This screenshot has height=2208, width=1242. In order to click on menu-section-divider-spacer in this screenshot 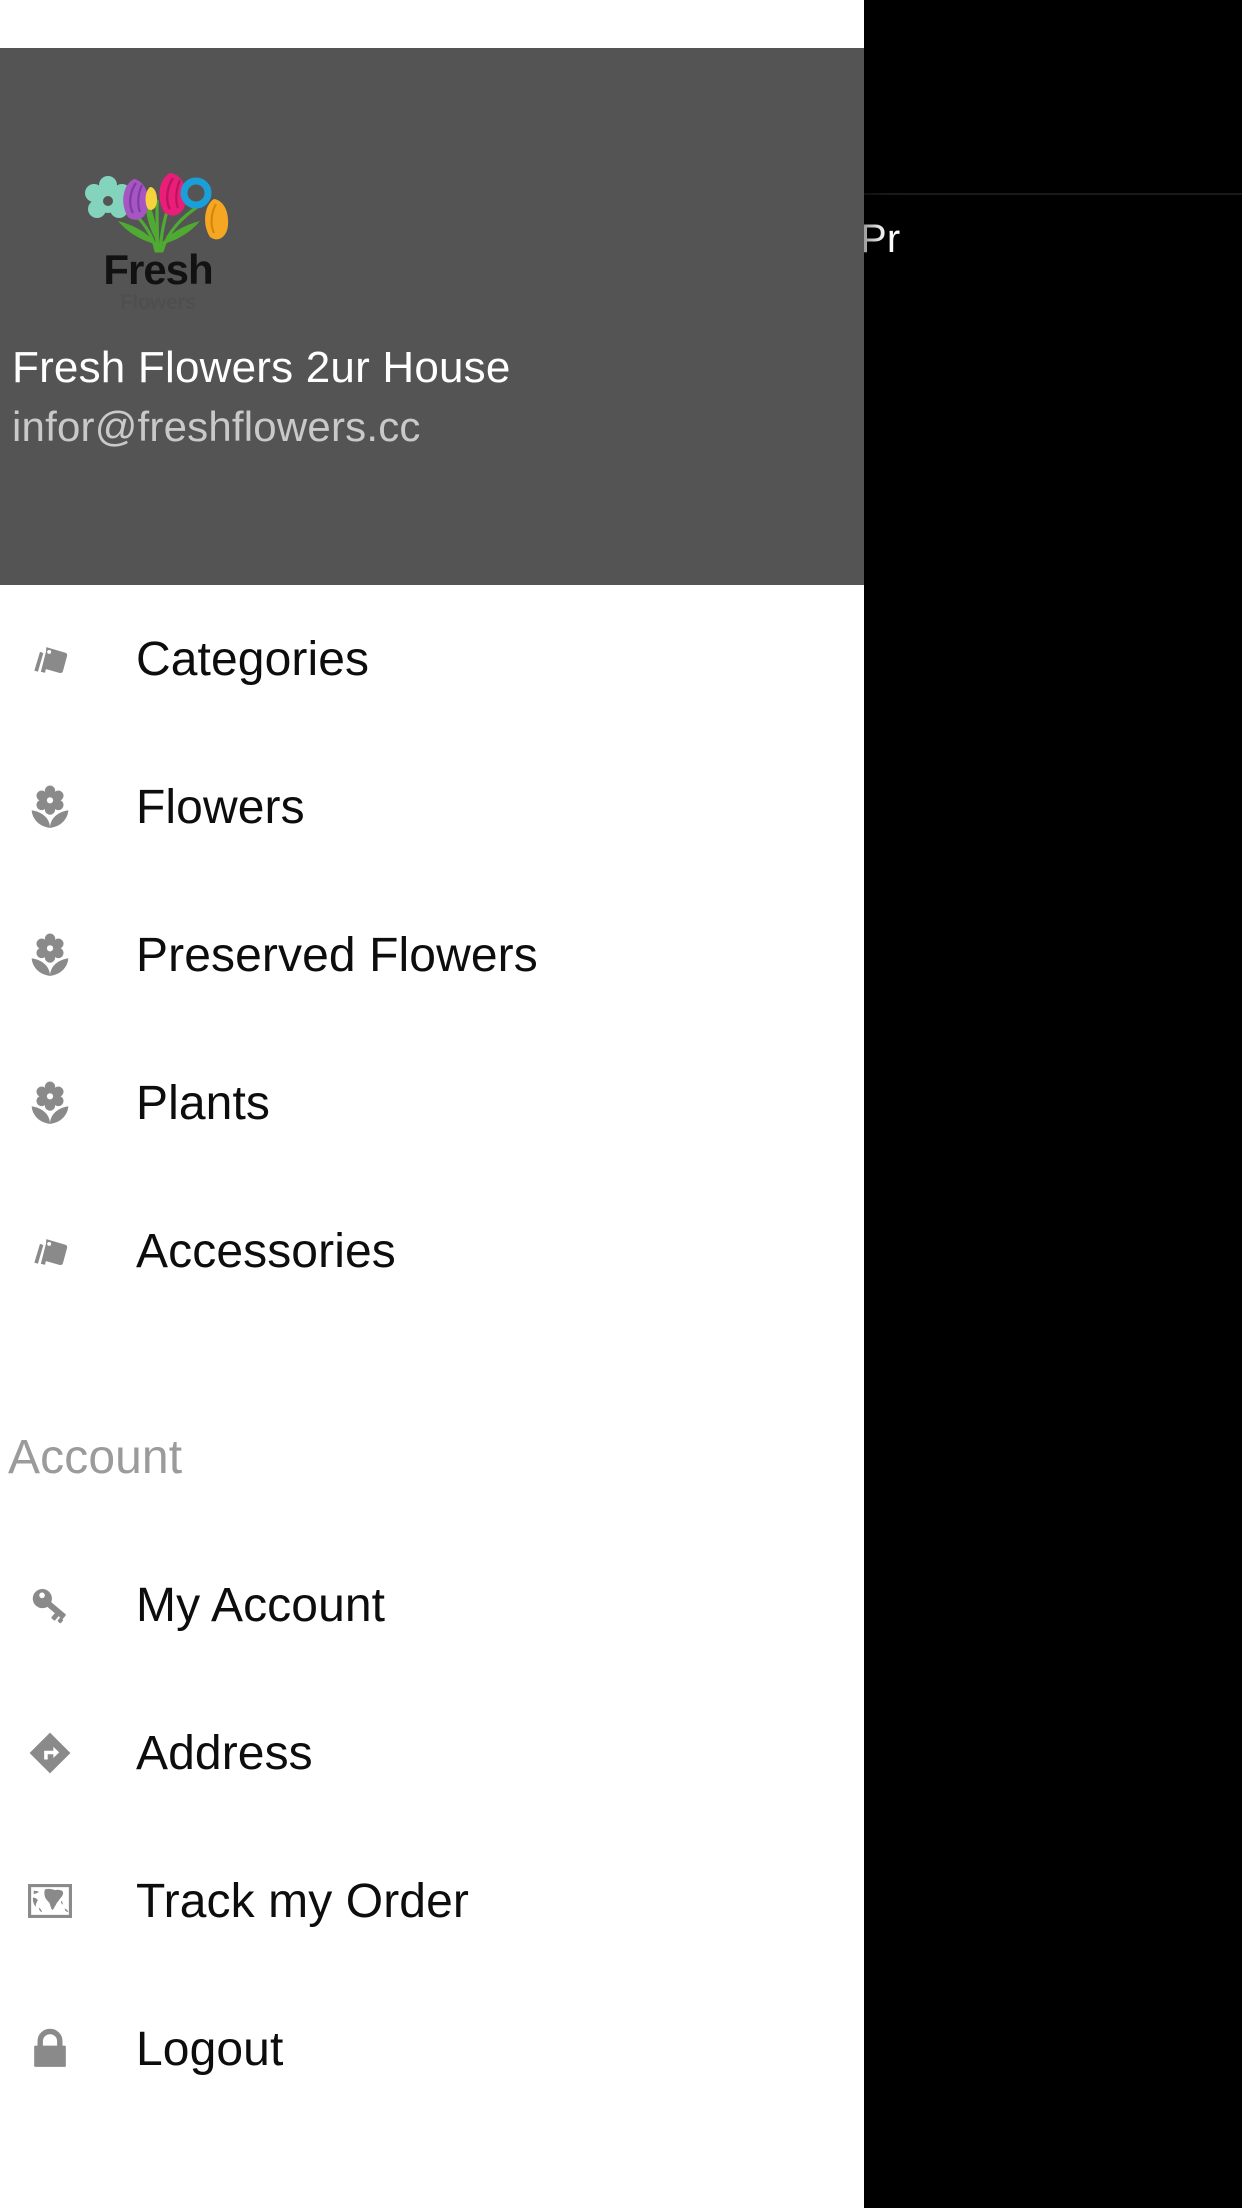, I will do `click(432, 1354)`.